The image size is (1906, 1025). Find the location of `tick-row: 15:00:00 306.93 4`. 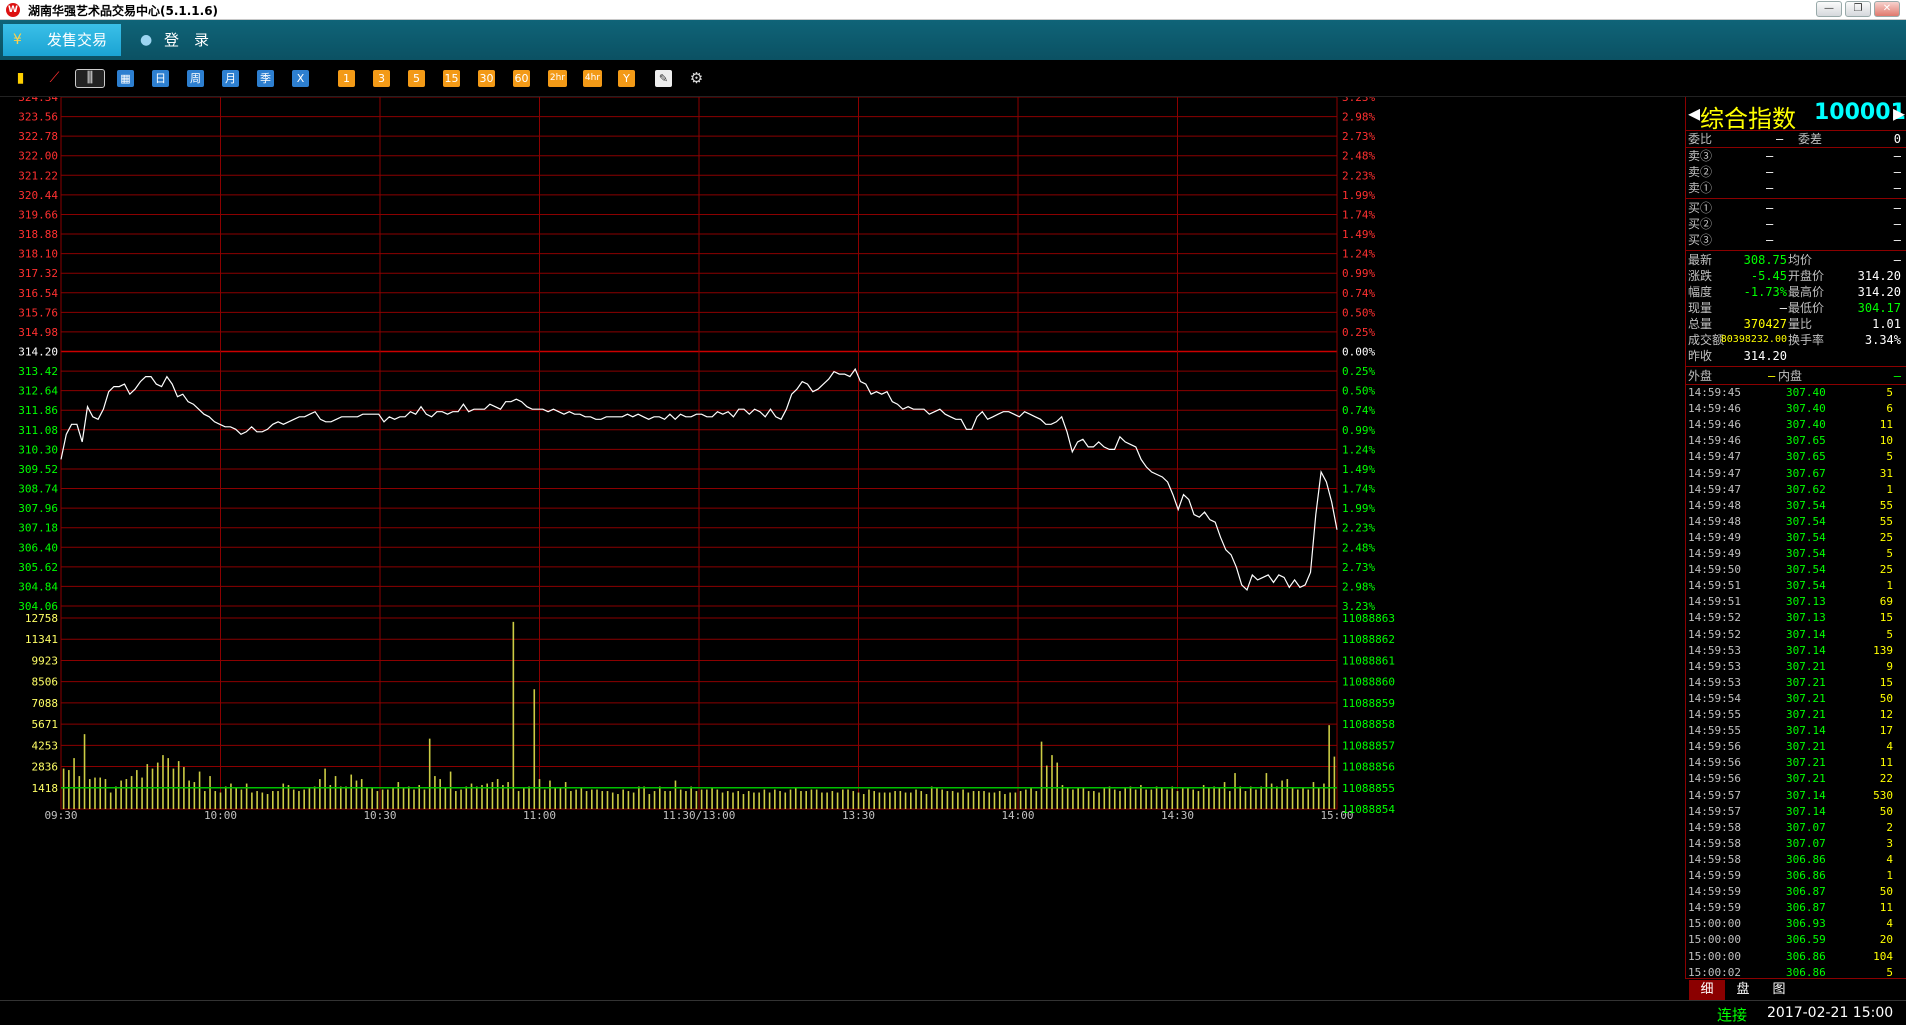

tick-row: 15:00:00 306.93 4 is located at coordinates (1796, 924).